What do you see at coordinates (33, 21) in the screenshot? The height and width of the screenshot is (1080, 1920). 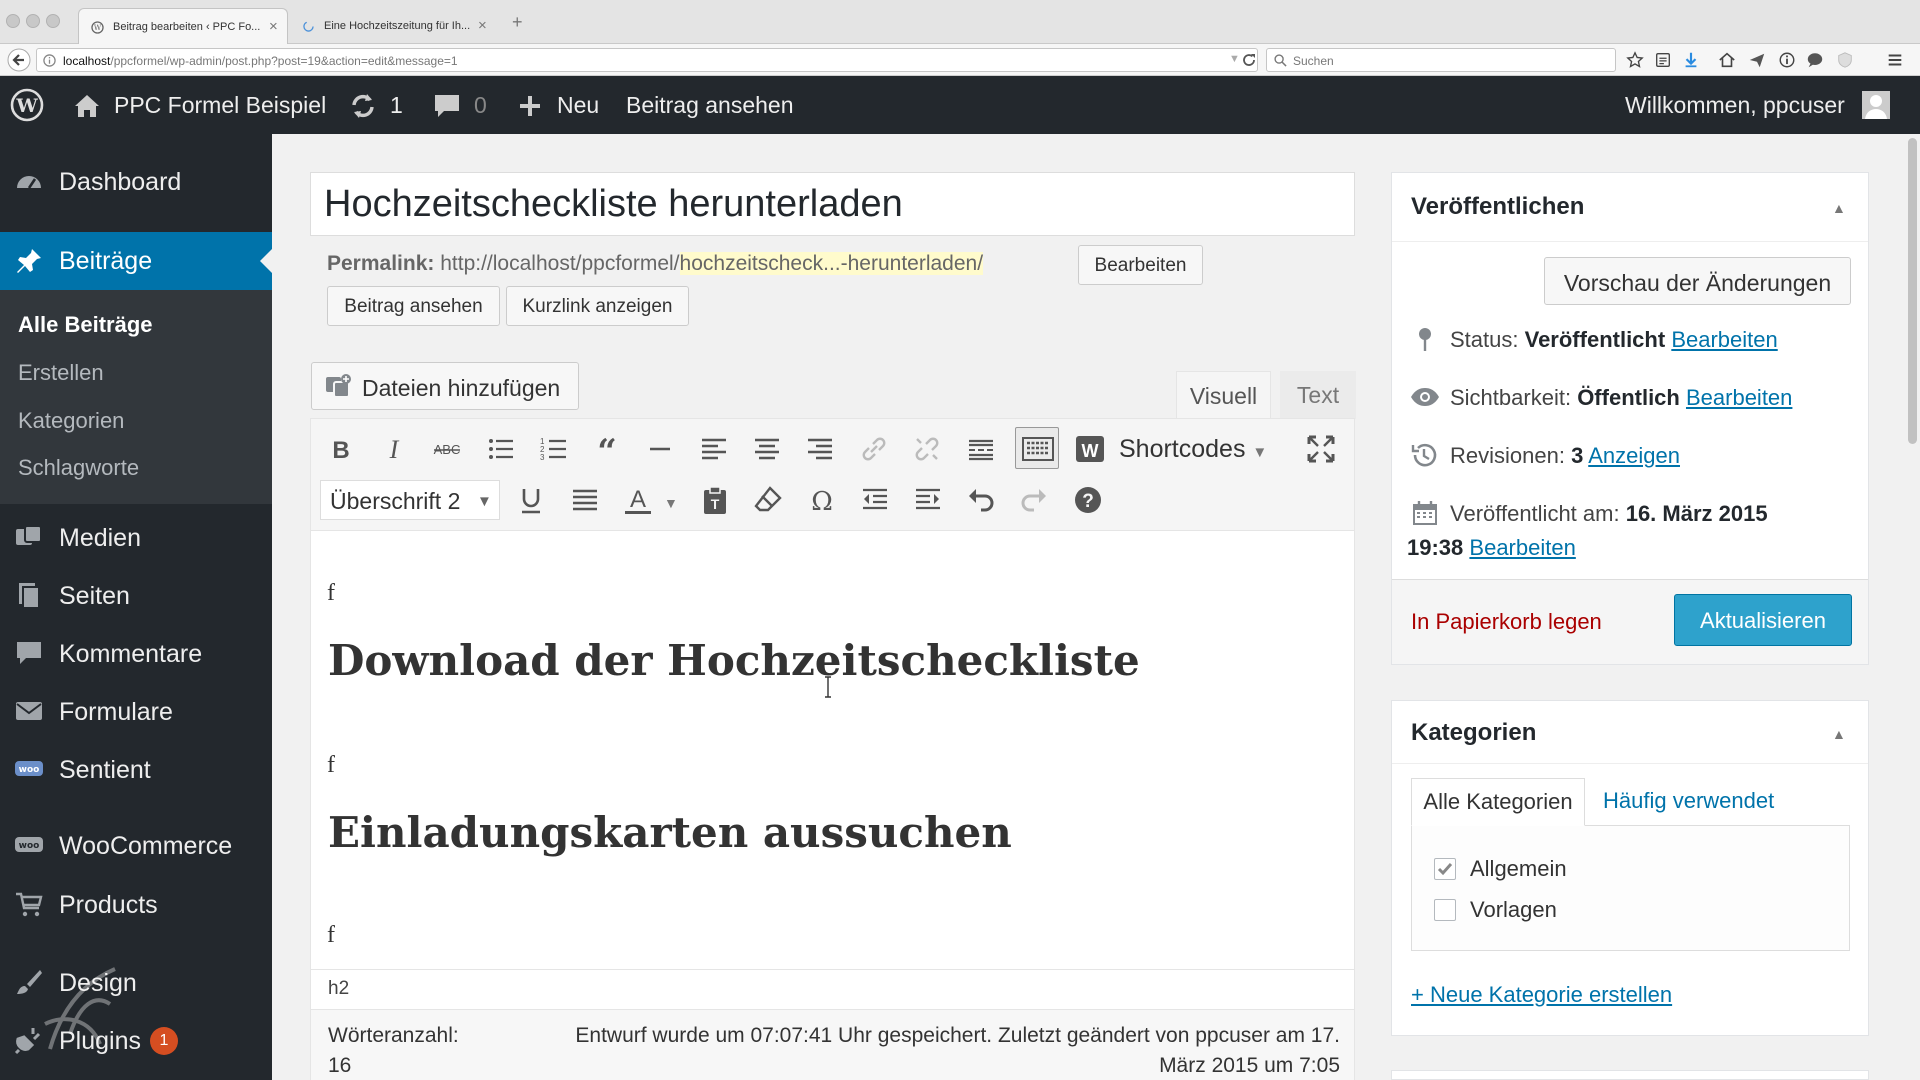 I see `window-minimize-button` at bounding box center [33, 21].